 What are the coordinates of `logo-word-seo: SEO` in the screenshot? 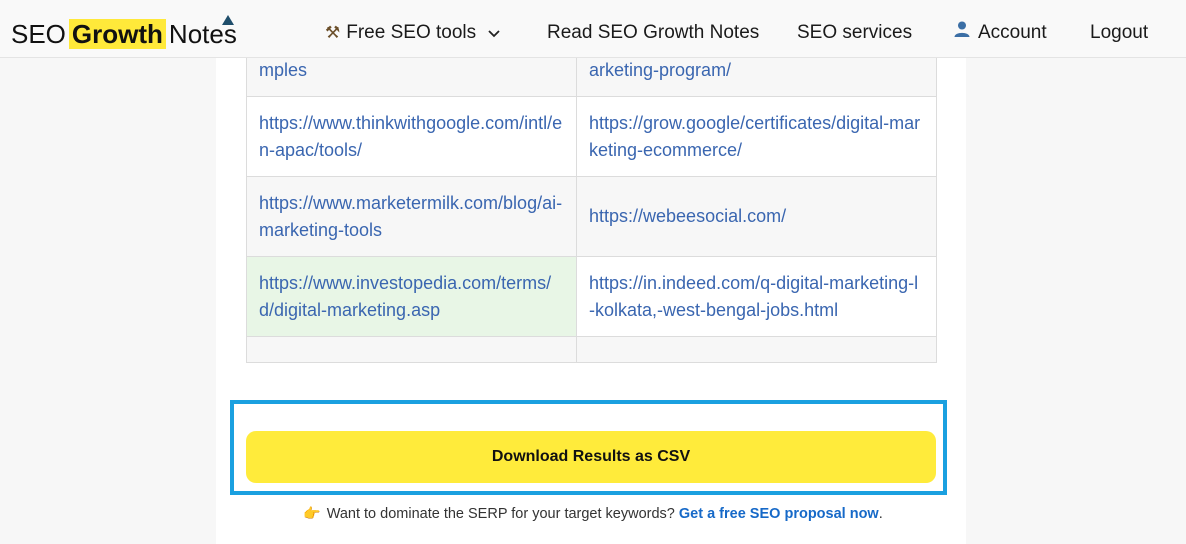 It's located at (38, 34).